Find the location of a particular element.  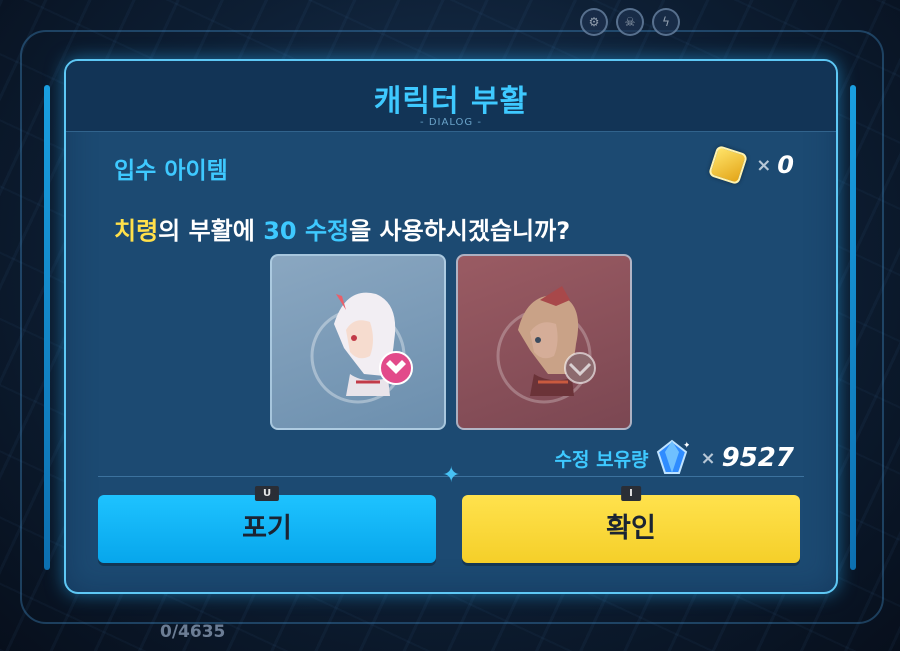

revive-question: 치령의 부활에 30 수정을 사용하시겠습니까? is located at coordinates (342, 228).